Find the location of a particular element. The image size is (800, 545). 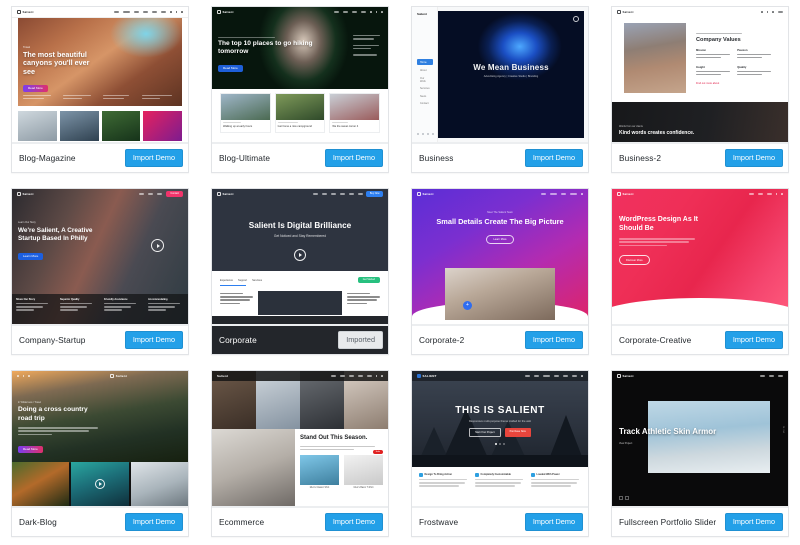

sidebar-item-home: Home is located at coordinates (425, 62).